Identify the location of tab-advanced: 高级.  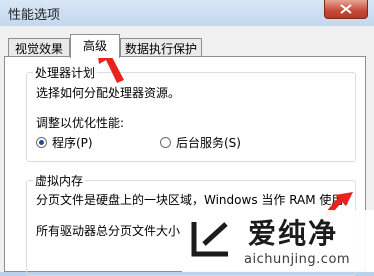
(95, 46).